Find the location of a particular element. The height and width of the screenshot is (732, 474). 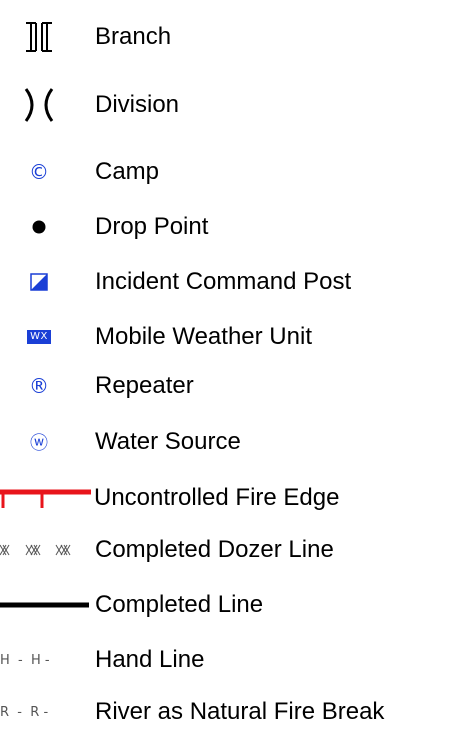

legend-item-river-natural-fire-break: R - R - River as Natural Fire Break is located at coordinates (237, 712).